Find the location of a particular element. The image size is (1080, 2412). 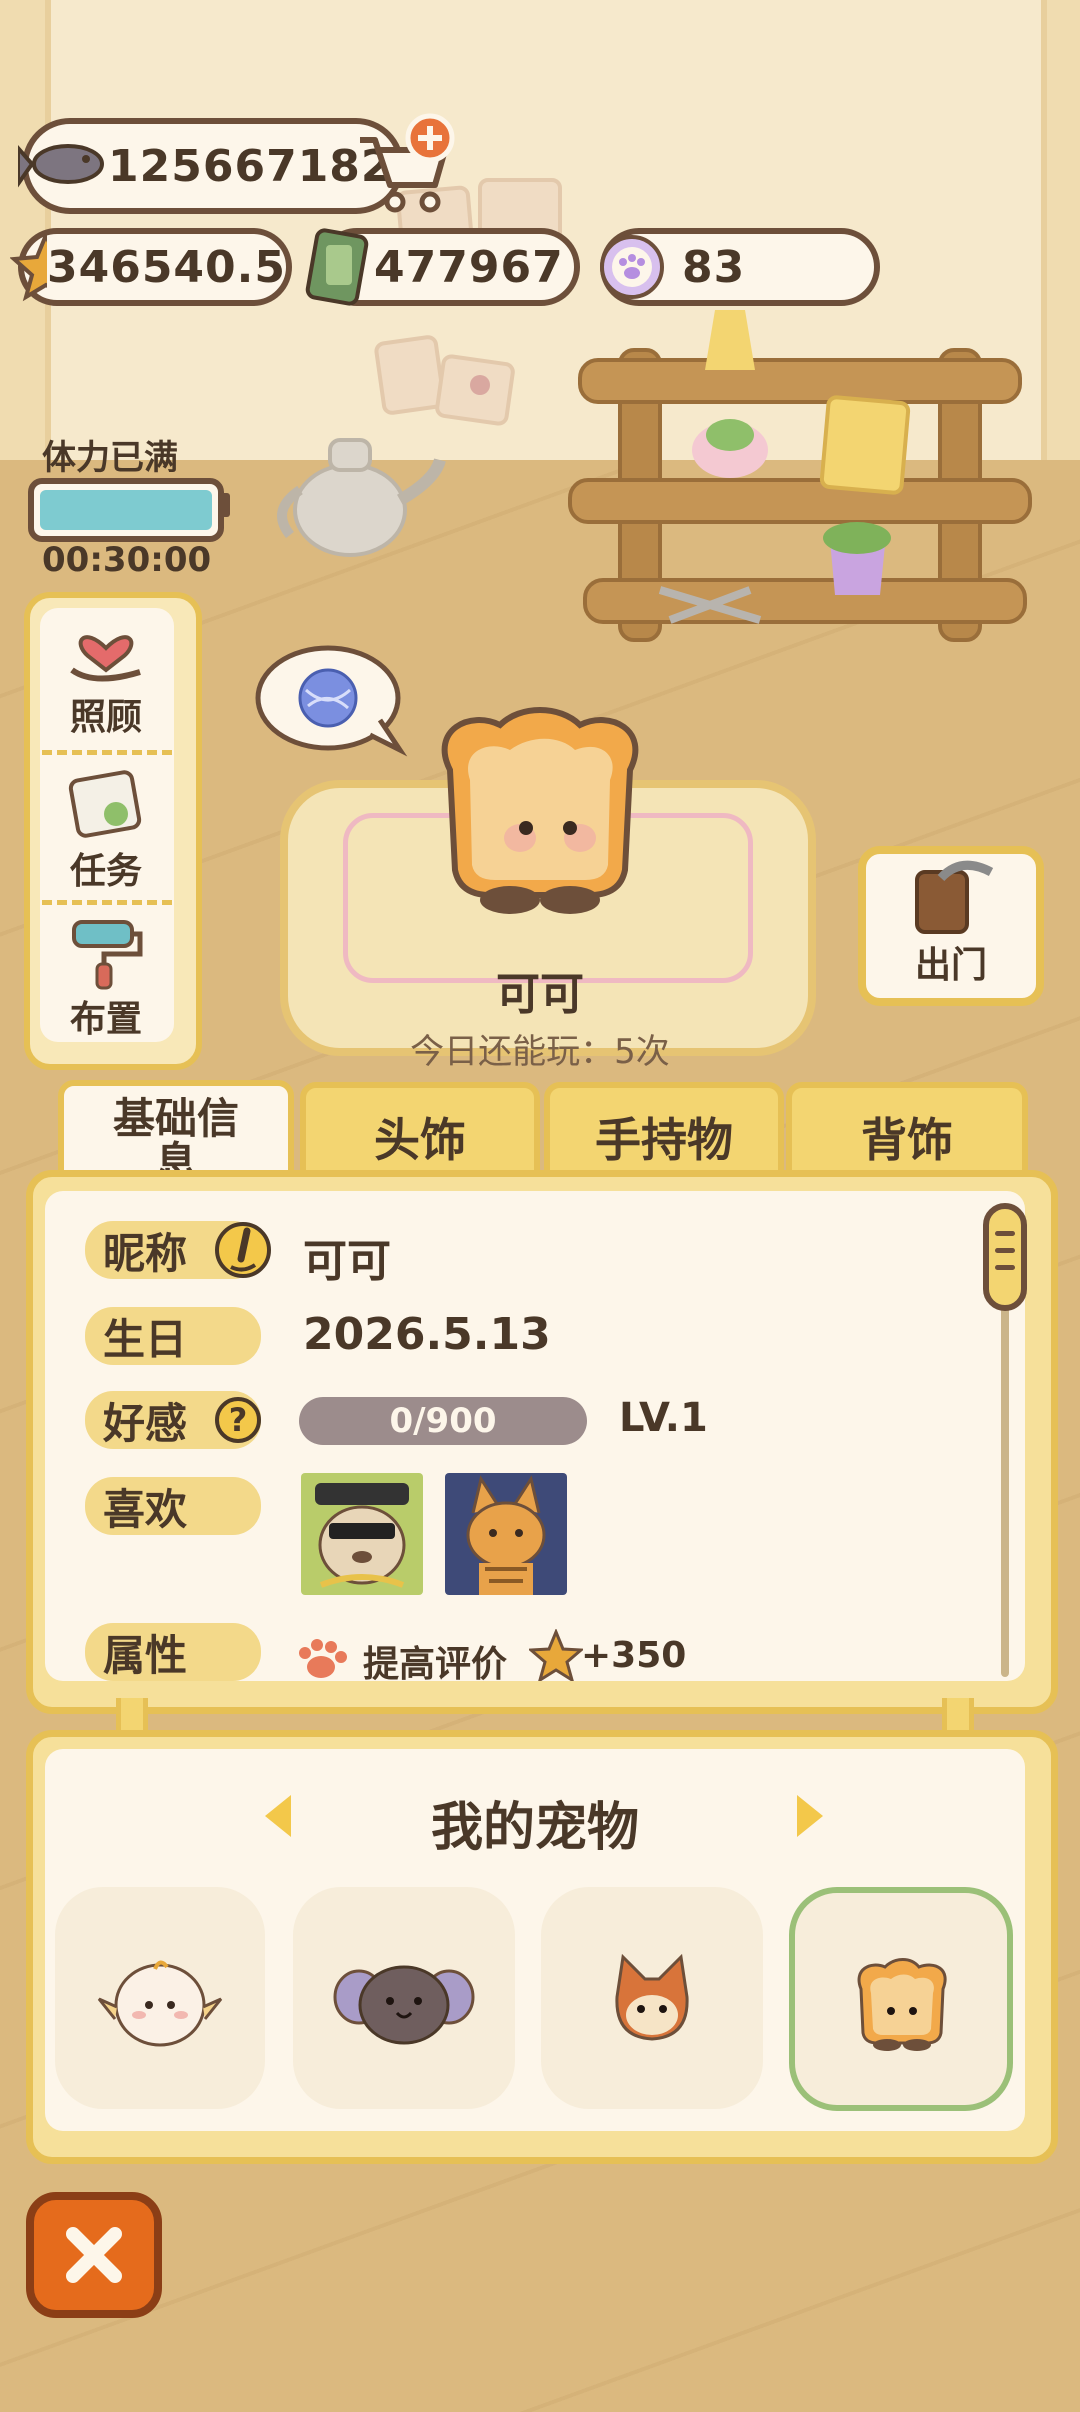

affection-help-icon: ? is located at coordinates (238, 1420).